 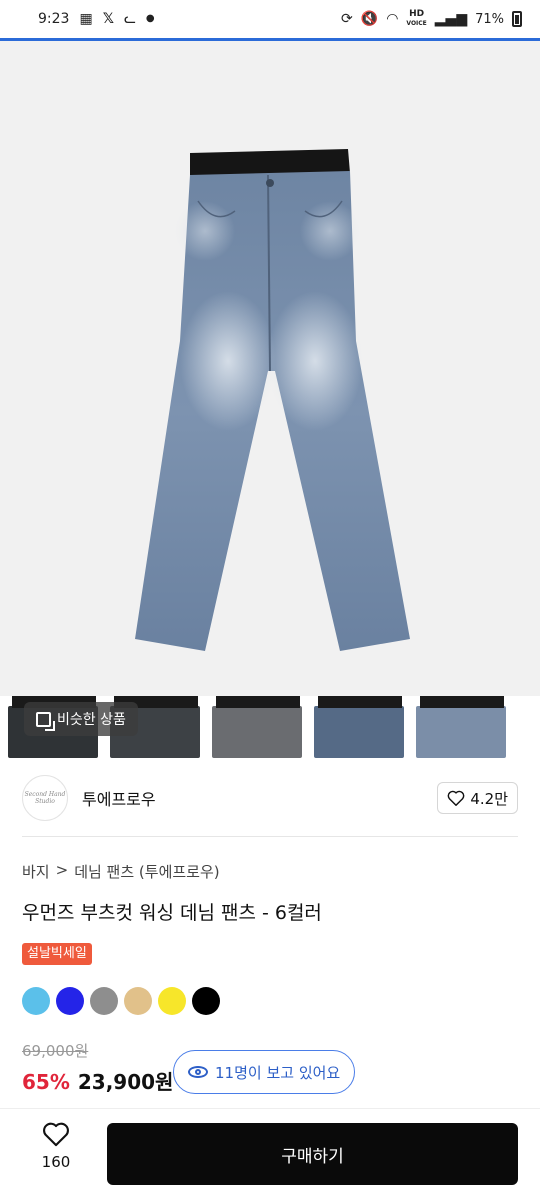 What do you see at coordinates (56, 1162) in the screenshot?
I see `wishlist-count: 160` at bounding box center [56, 1162].